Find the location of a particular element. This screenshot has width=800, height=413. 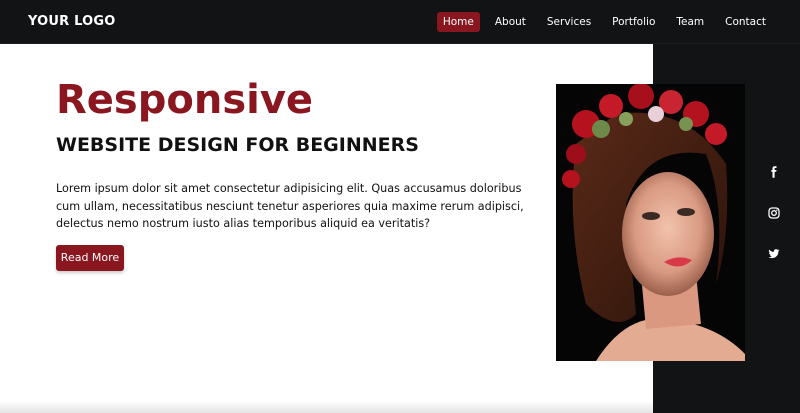

nav-services: Services is located at coordinates (569, 22).